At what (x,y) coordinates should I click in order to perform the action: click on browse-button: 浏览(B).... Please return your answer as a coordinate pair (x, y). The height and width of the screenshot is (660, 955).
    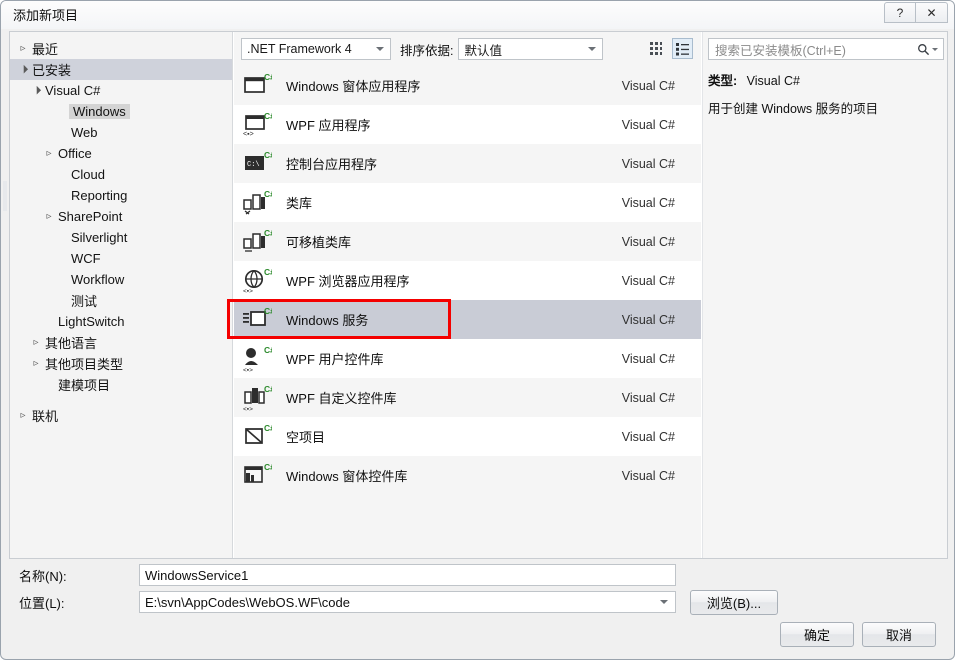
    Looking at the image, I should click on (734, 602).